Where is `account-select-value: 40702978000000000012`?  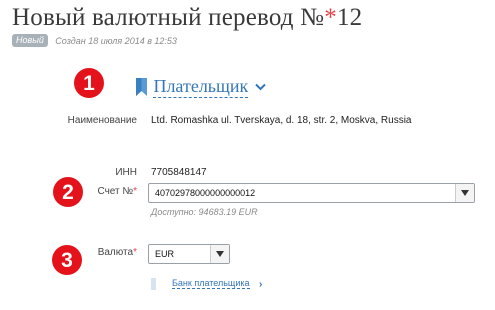
account-select-value: 40702978000000000012 is located at coordinates (205, 193).